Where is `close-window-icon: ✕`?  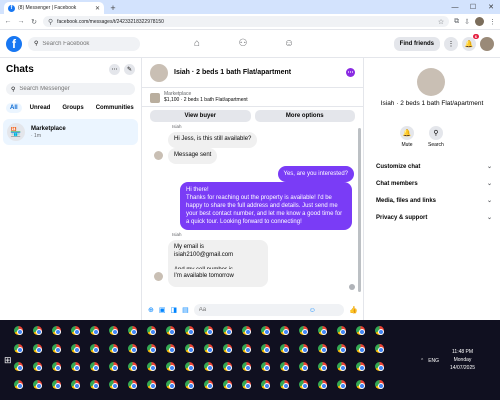 close-window-icon: ✕ is located at coordinates (491, 7).